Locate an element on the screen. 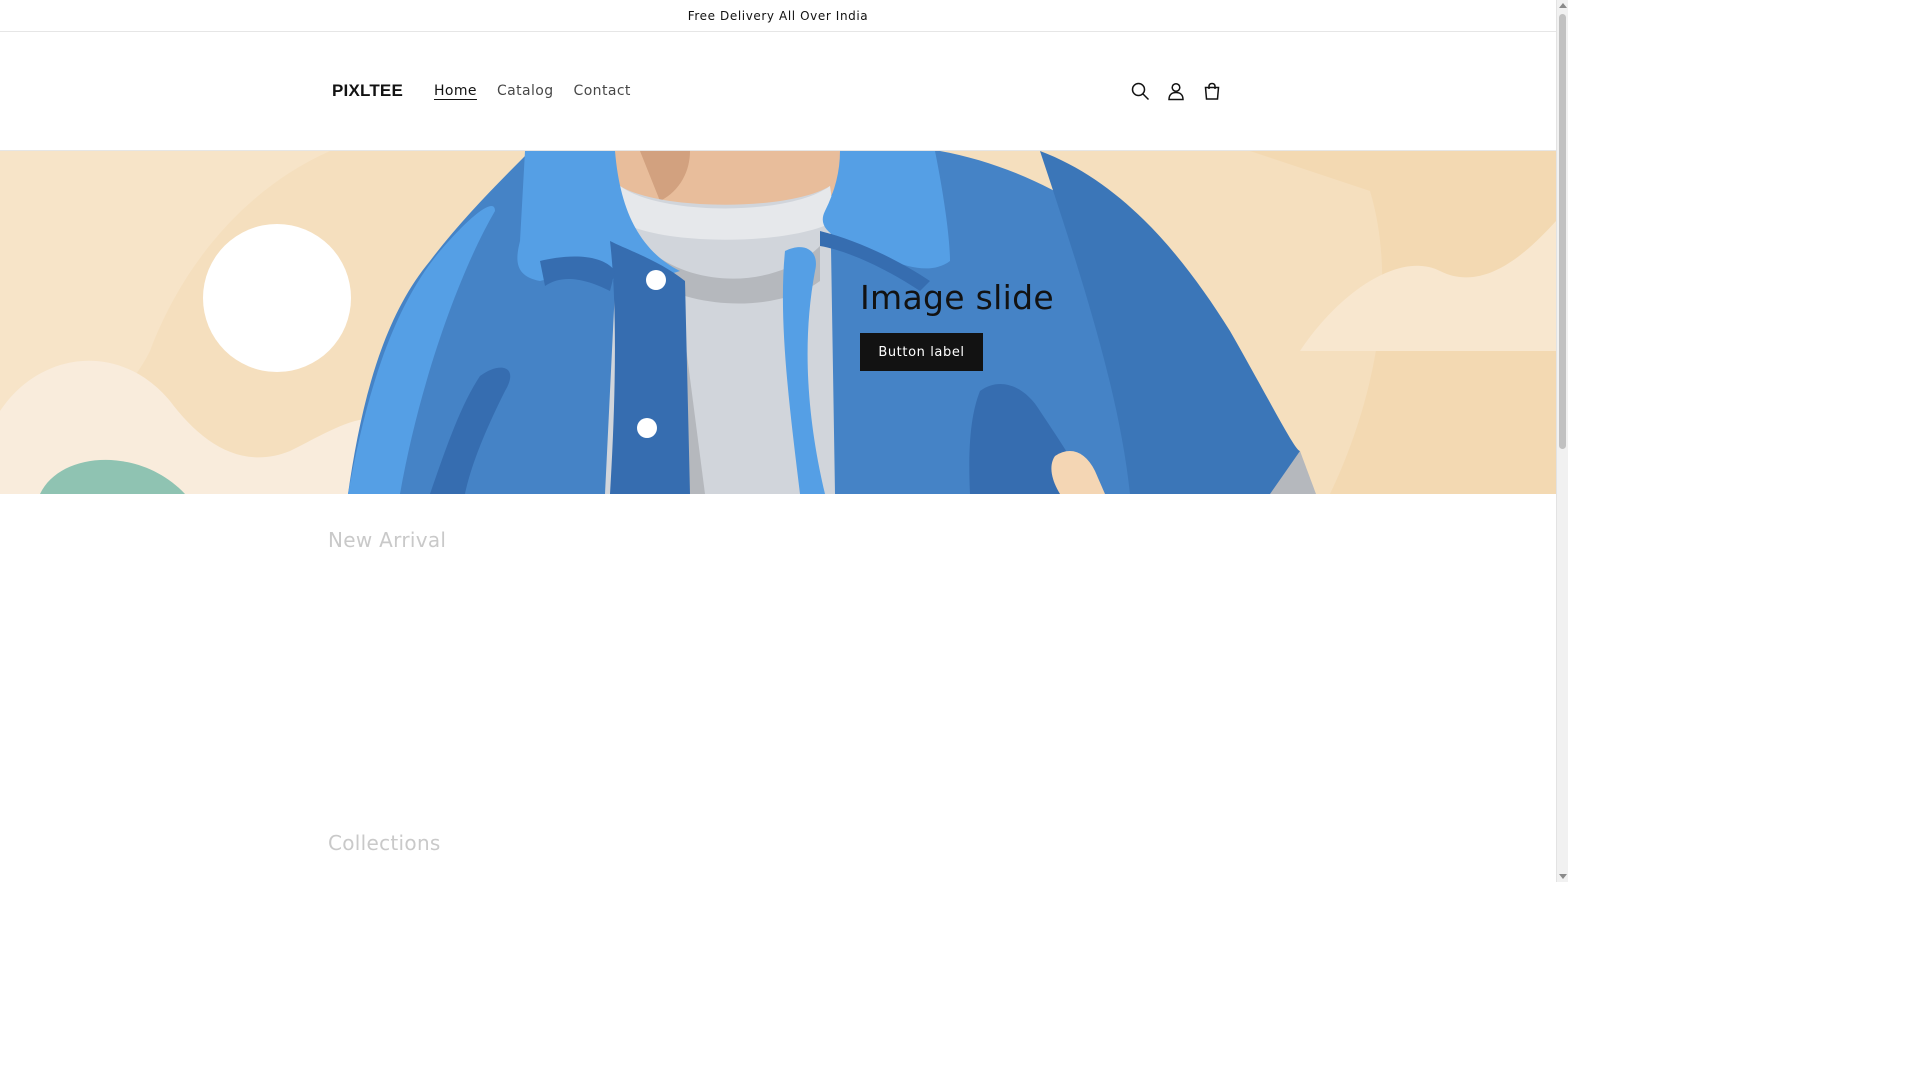  account-button is located at coordinates (1176, 91).